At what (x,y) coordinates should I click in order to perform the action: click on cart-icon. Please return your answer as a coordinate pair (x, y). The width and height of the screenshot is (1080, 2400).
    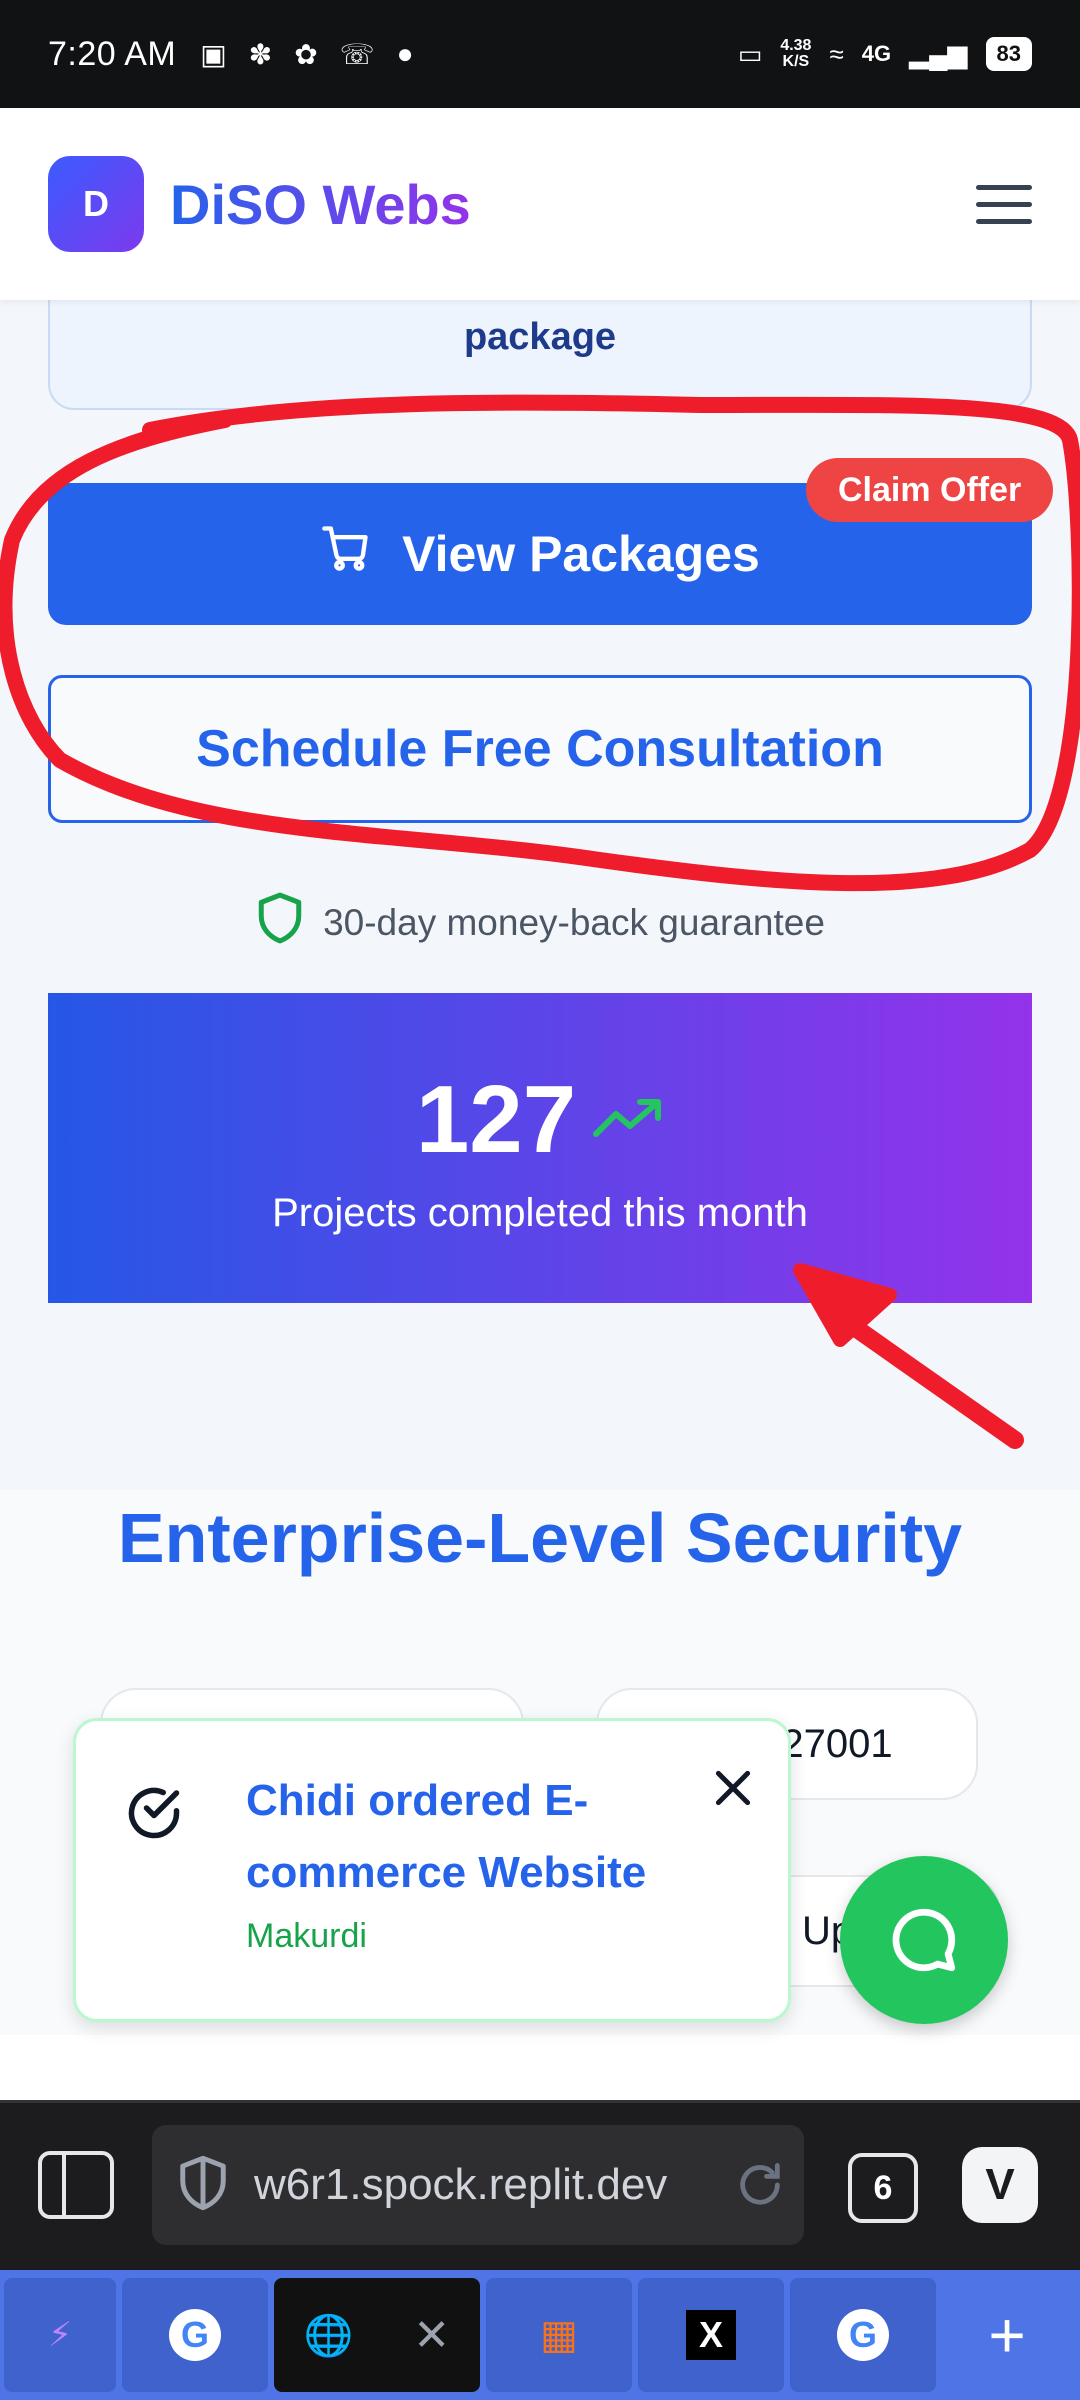
    Looking at the image, I should click on (346, 554).